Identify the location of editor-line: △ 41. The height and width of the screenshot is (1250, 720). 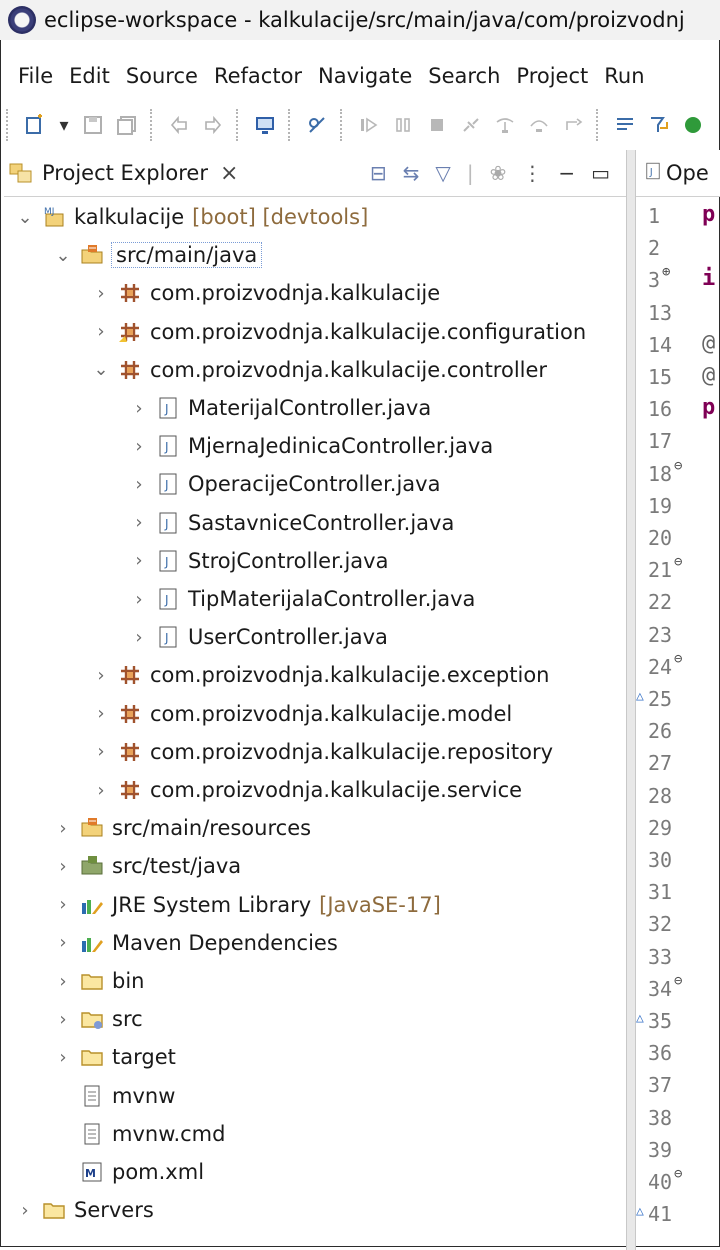
(678, 1215).